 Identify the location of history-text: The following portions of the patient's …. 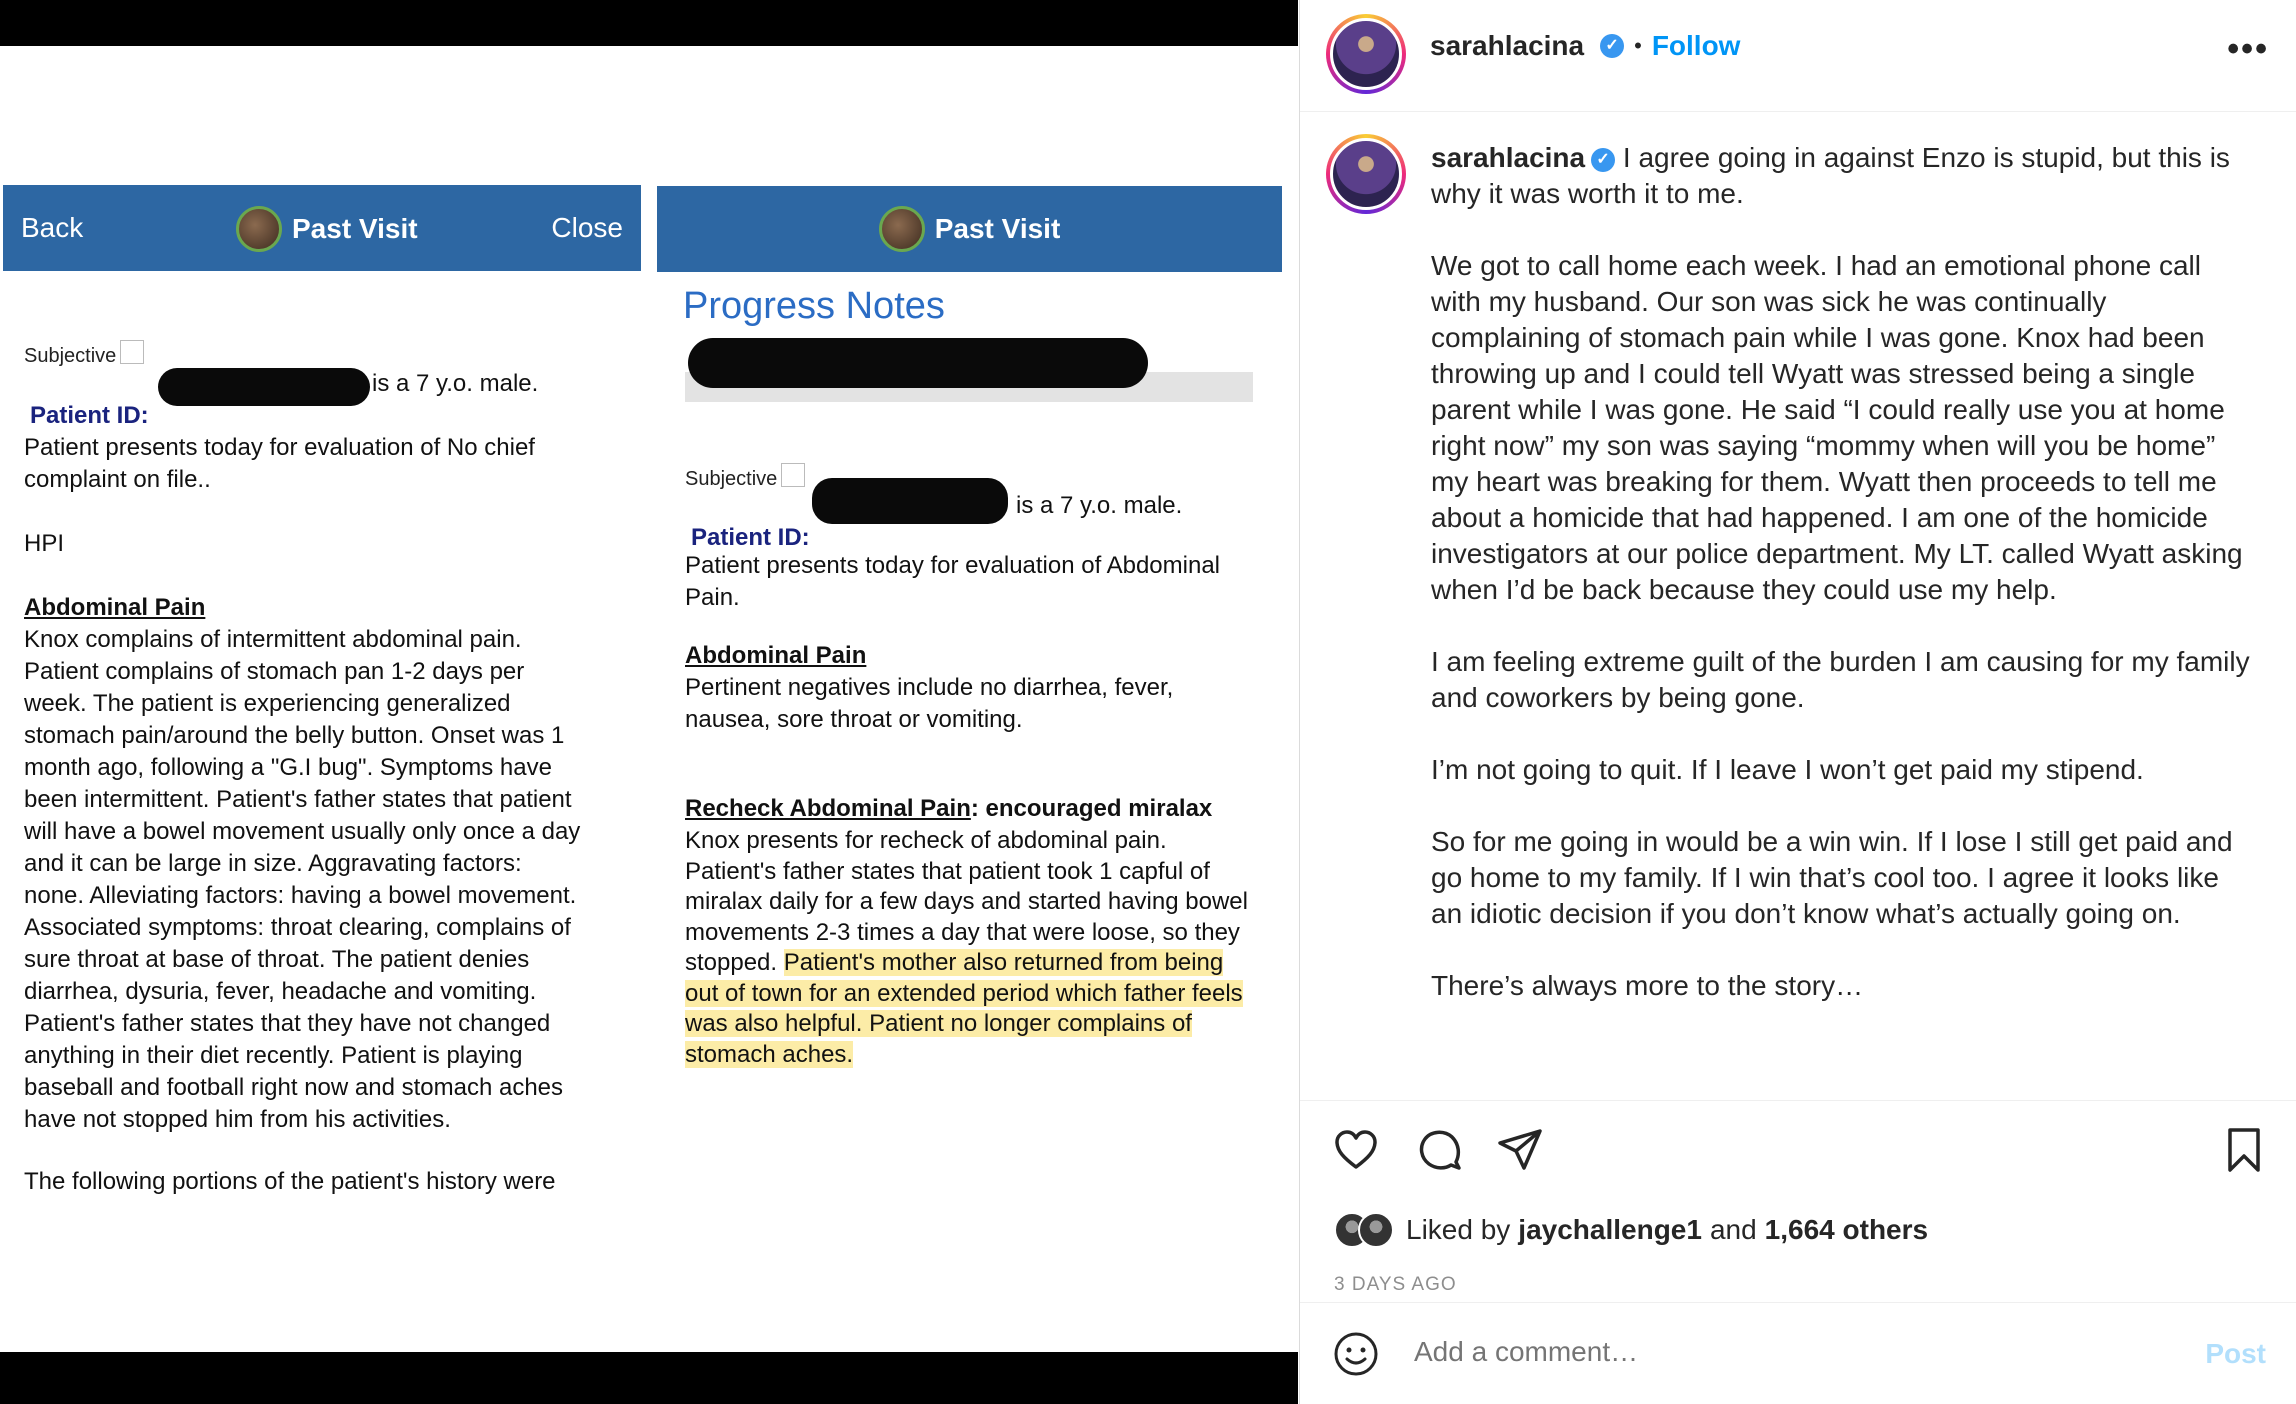
(290, 1181).